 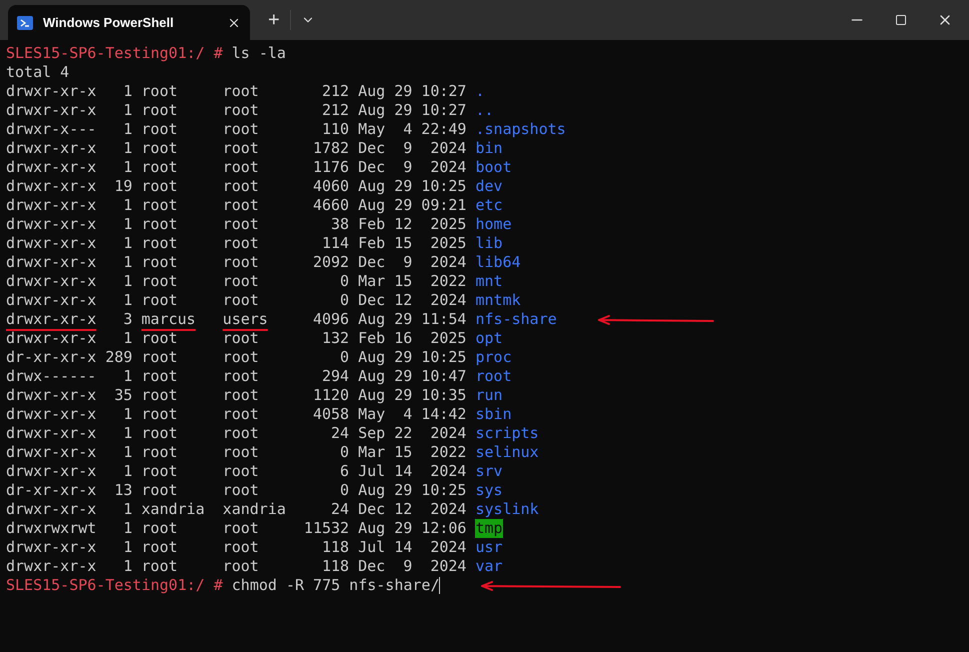 I want to click on size-text: 38, so click(x=340, y=224).